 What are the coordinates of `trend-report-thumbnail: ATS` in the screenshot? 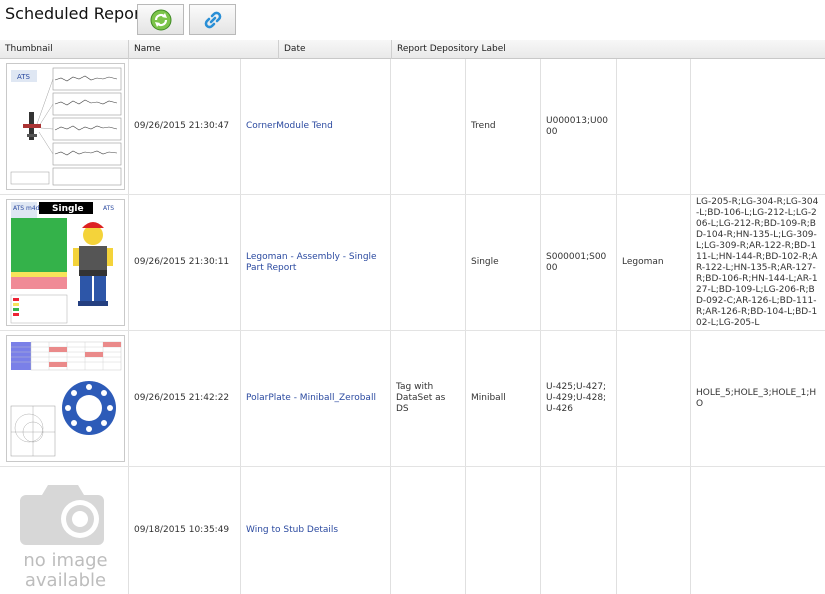 It's located at (66, 126).